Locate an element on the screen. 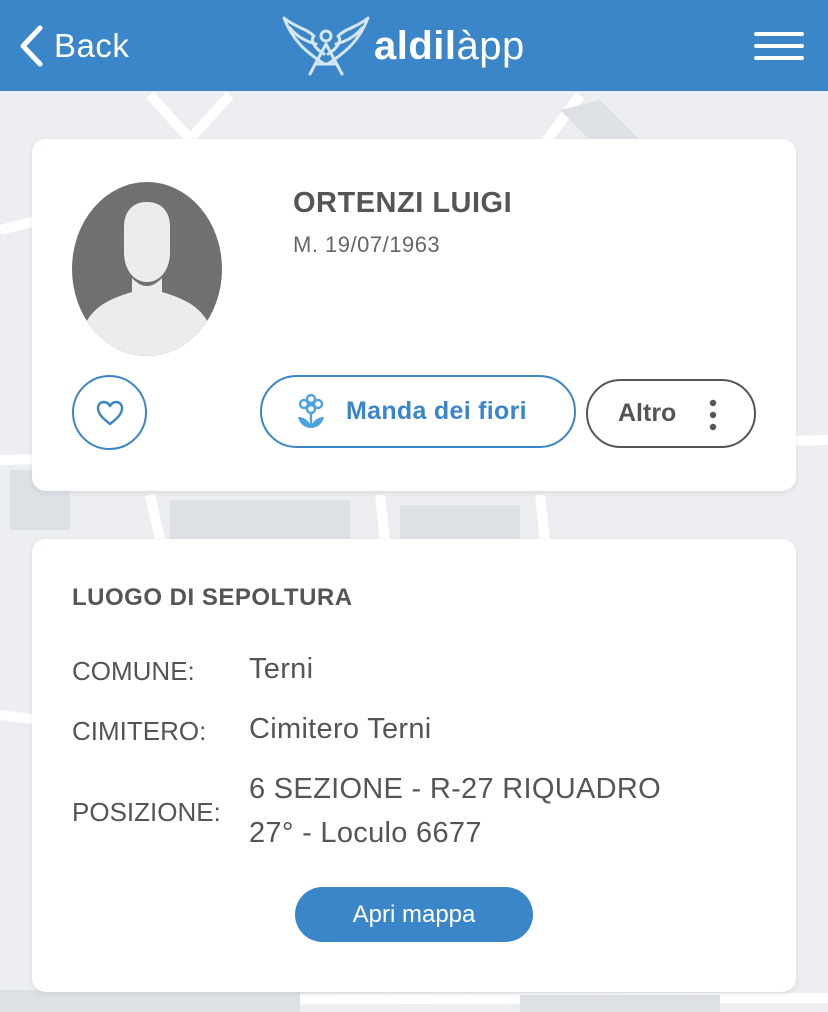 Image resolution: width=828 pixels, height=1012 pixels. send-flowers-button: Manda dei fiori is located at coordinates (418, 411).